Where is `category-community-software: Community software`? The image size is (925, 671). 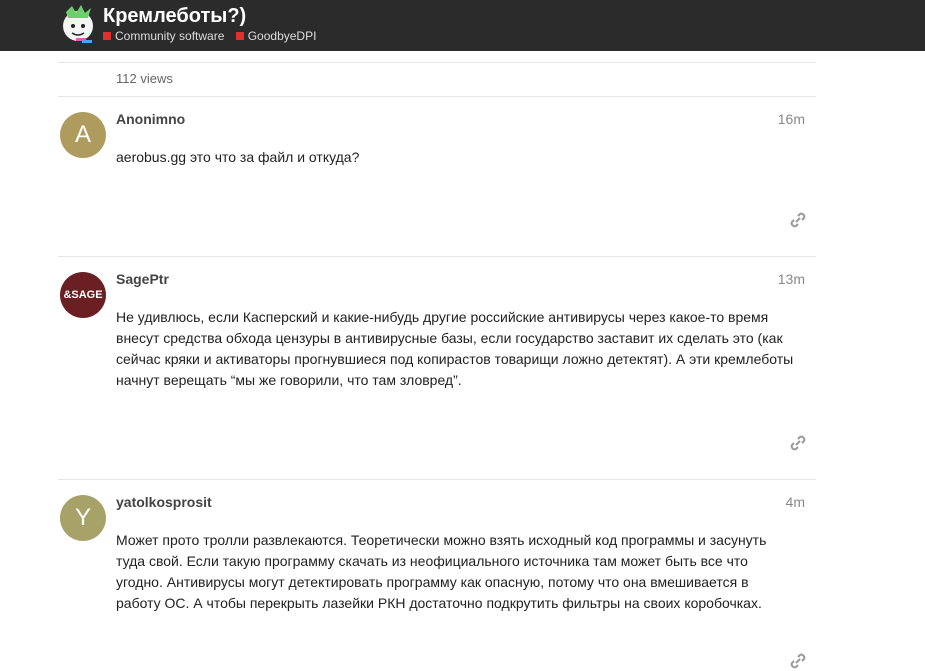 category-community-software: Community software is located at coordinates (163, 36).